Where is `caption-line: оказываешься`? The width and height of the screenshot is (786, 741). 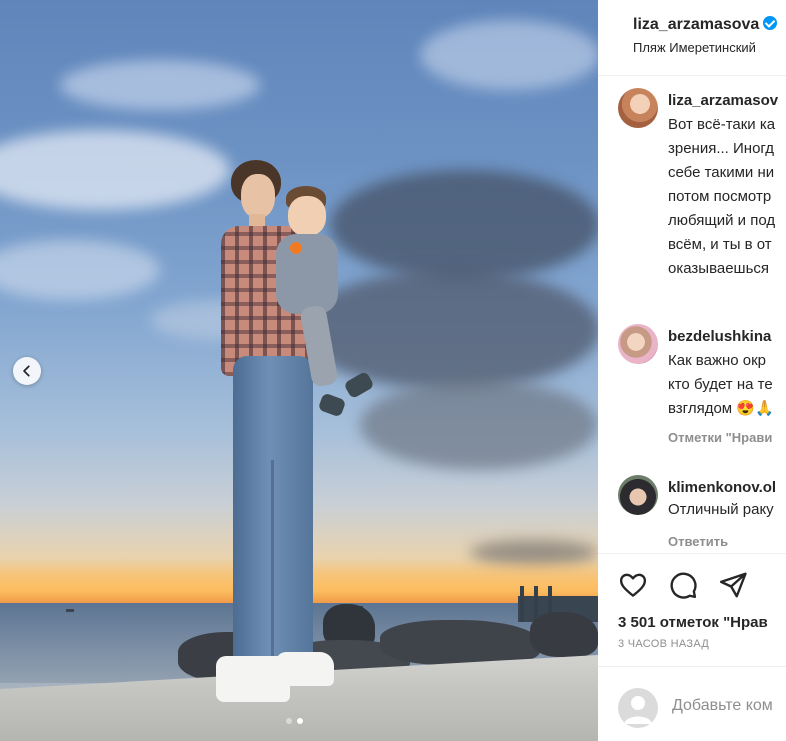 caption-line: оказываешься is located at coordinates (719, 268).